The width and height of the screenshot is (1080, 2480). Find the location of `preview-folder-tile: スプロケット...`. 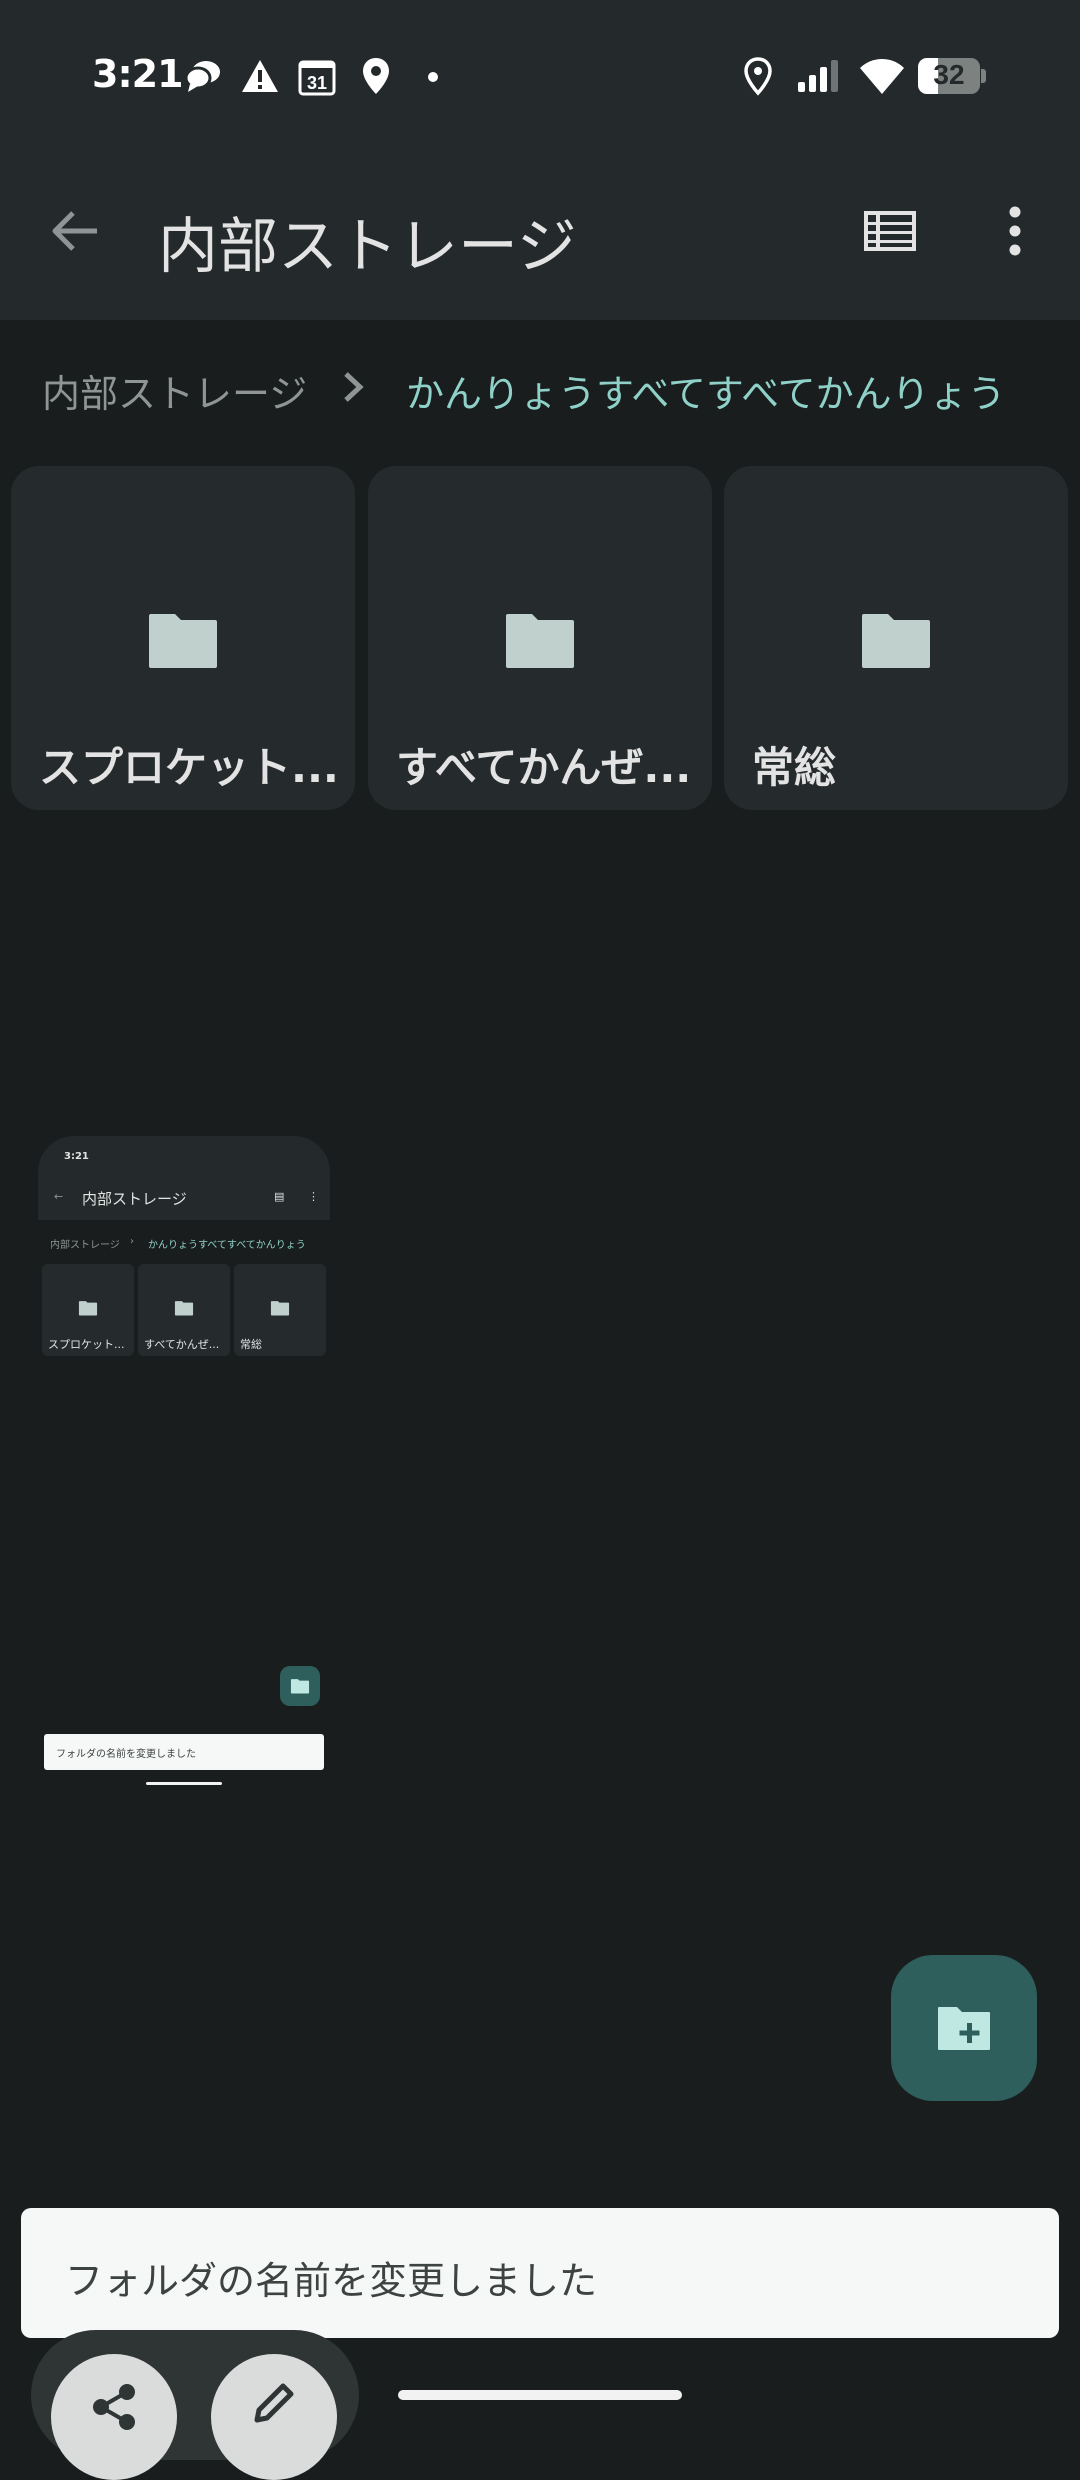

preview-folder-tile: スプロケット... is located at coordinates (88, 1310).